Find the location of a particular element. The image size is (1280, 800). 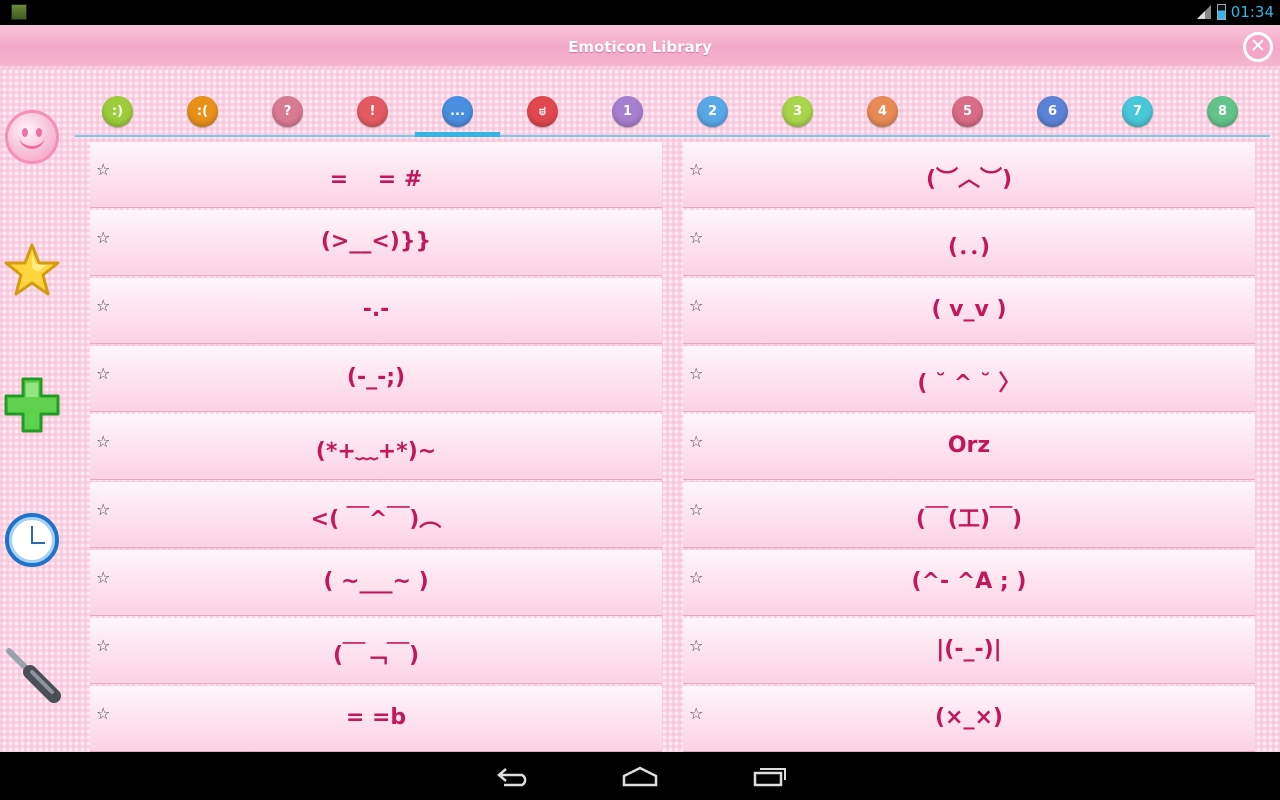

emoticon-text: (-_-;) is located at coordinates (376, 377).